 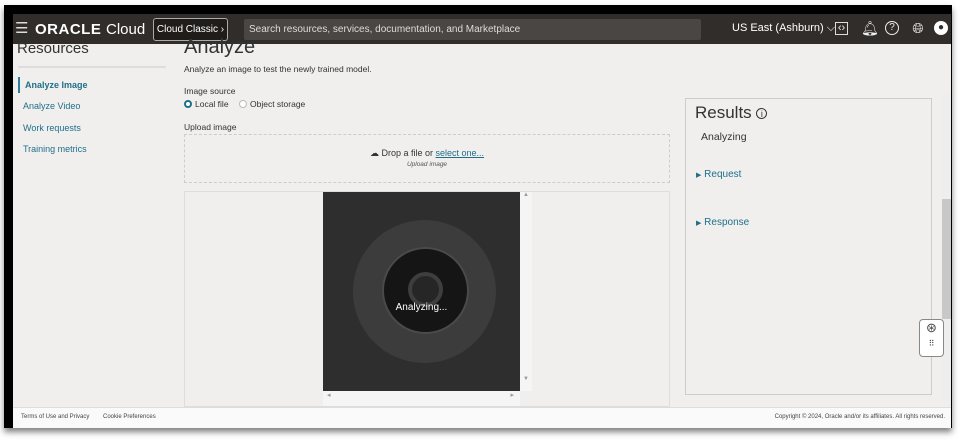 I want to click on profile-icon: ●, so click(x=941, y=28).